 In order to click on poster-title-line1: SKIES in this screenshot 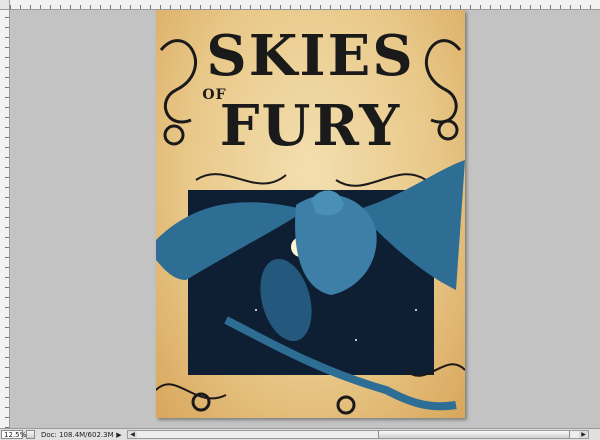, I will do `click(310, 56)`.